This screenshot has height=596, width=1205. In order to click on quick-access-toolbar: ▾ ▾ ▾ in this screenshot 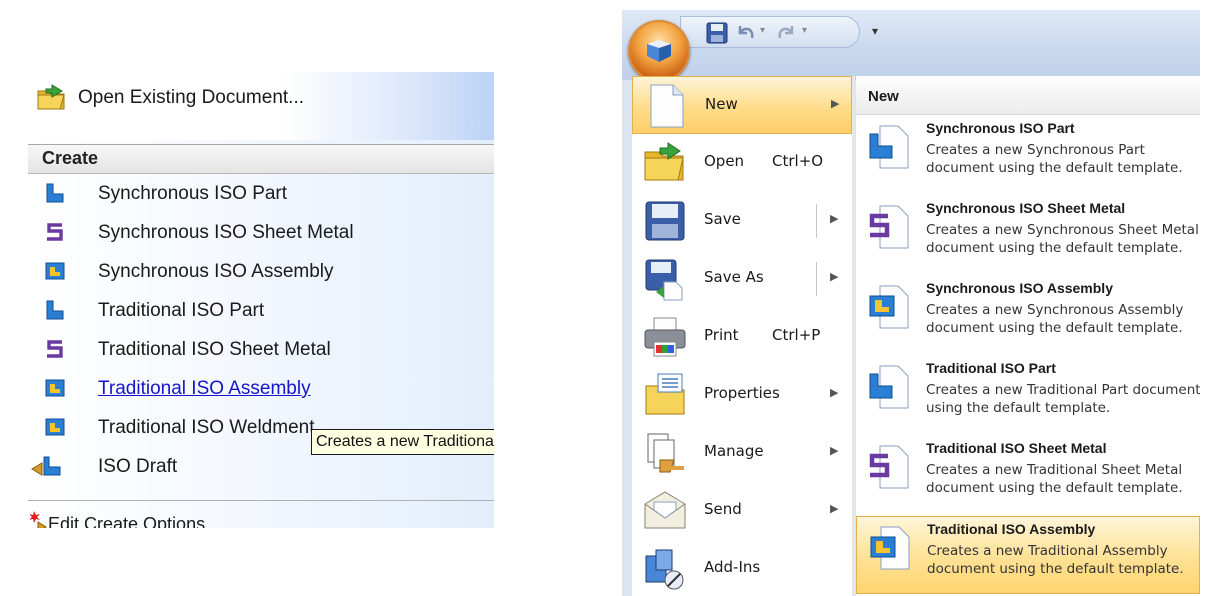, I will do `click(911, 46)`.